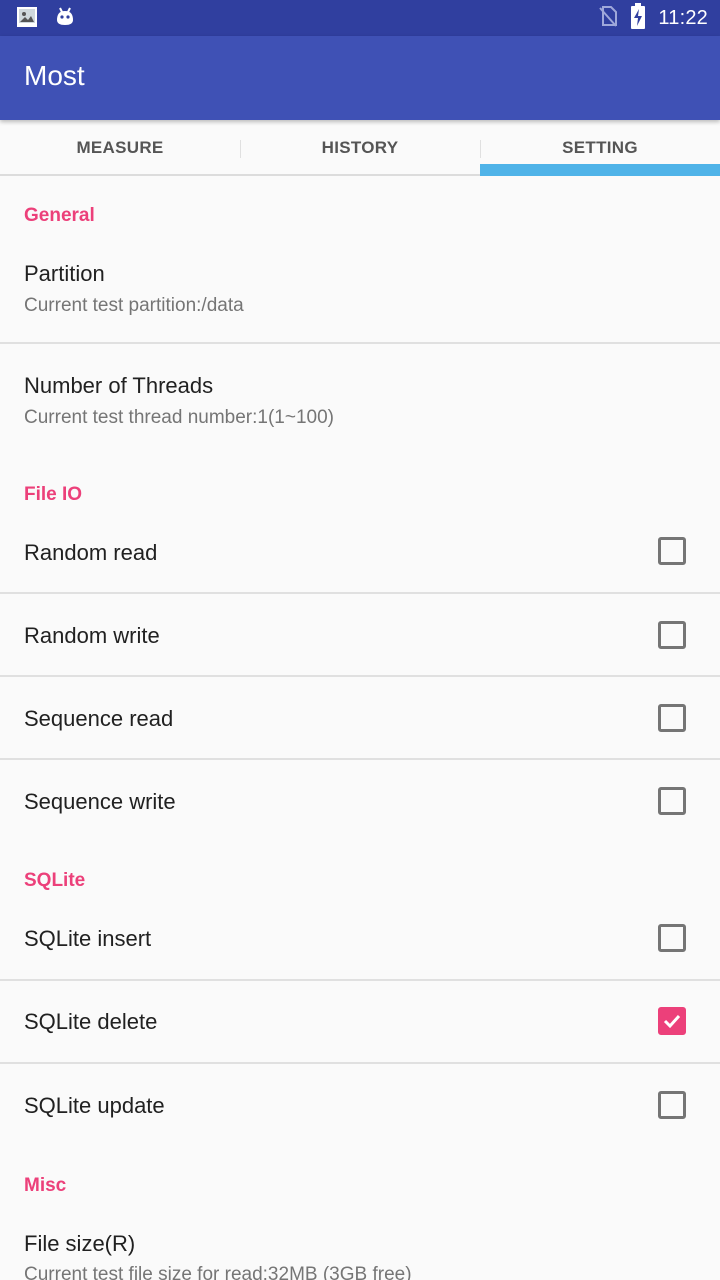 This screenshot has height=1280, width=720. I want to click on clock-time: 11:22, so click(683, 17).